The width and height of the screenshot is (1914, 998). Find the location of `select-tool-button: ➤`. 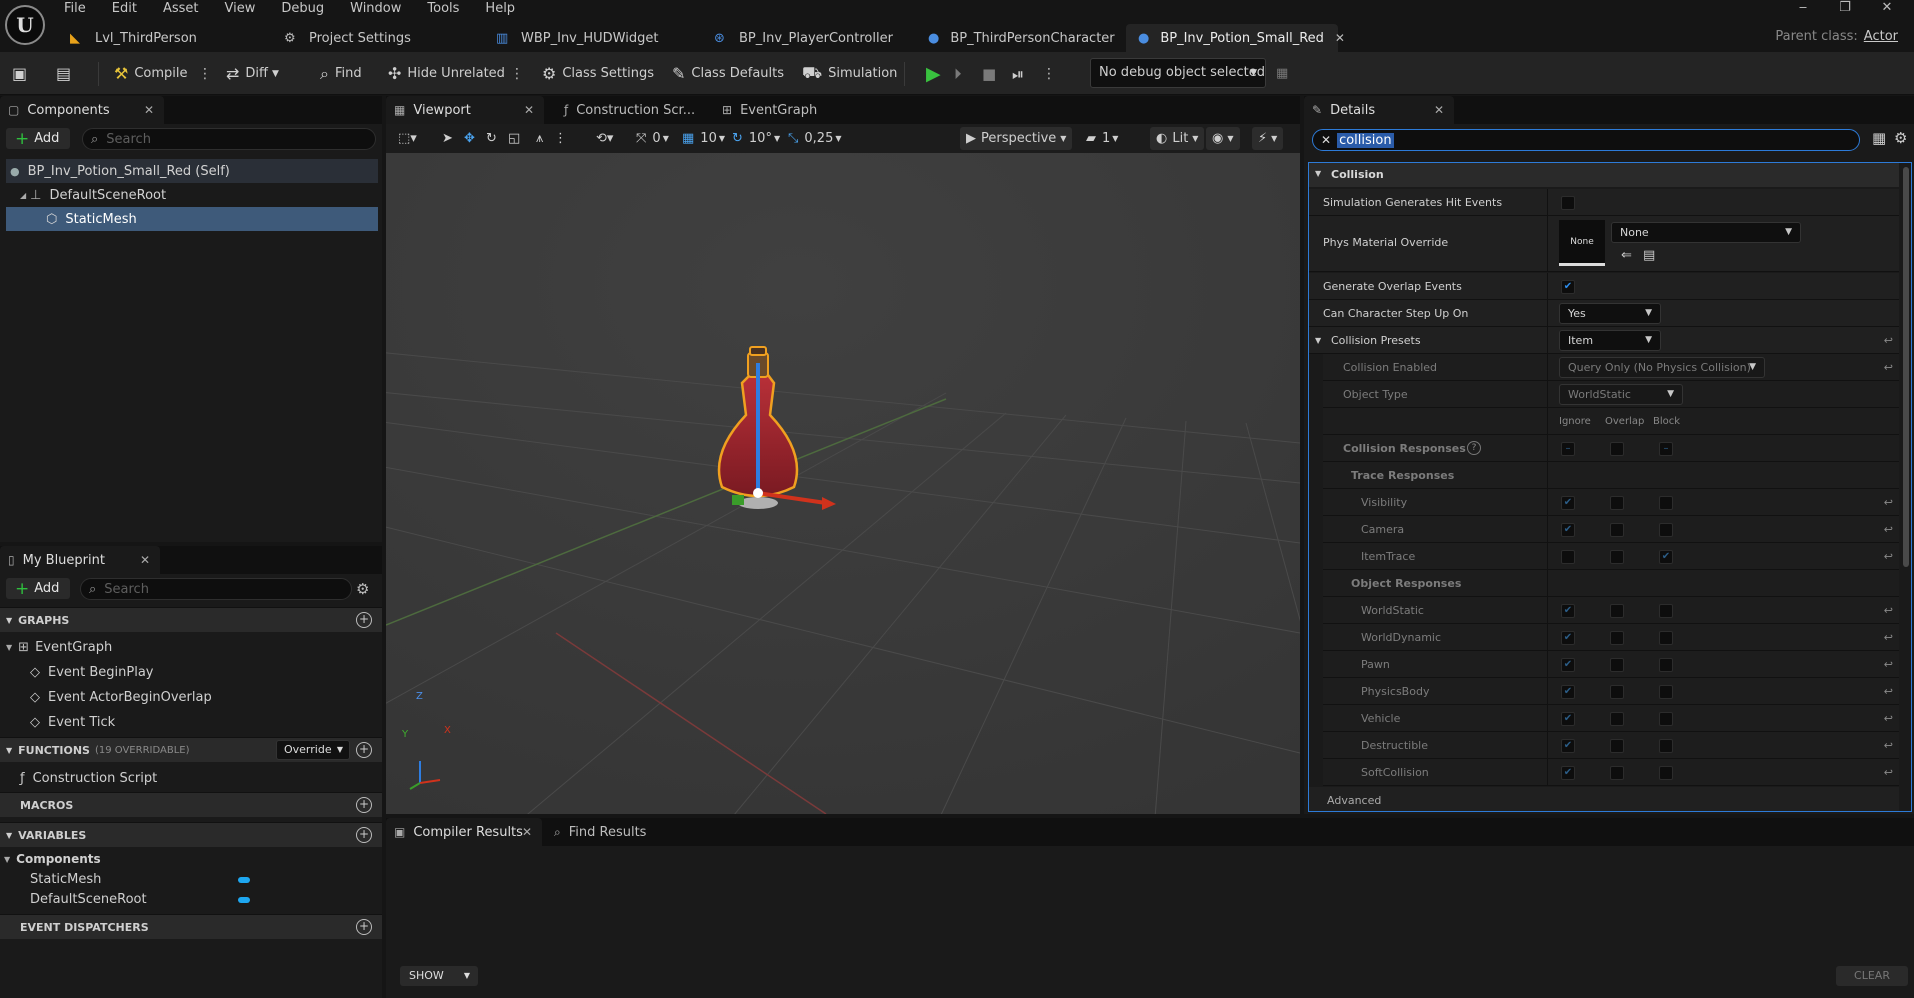

select-tool-button: ➤ is located at coordinates (447, 138).